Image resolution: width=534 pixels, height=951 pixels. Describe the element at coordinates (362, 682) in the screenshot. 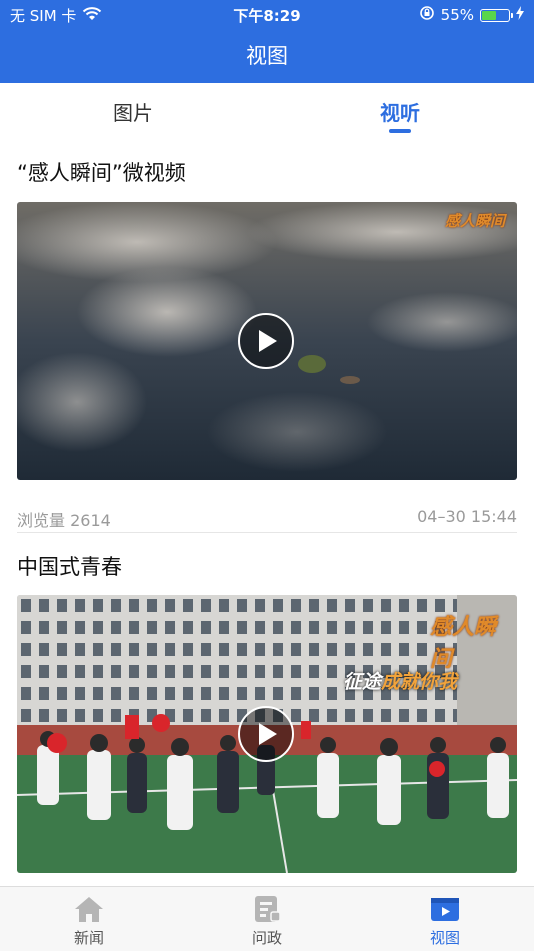

I see `caption-part-a: 征途` at that location.